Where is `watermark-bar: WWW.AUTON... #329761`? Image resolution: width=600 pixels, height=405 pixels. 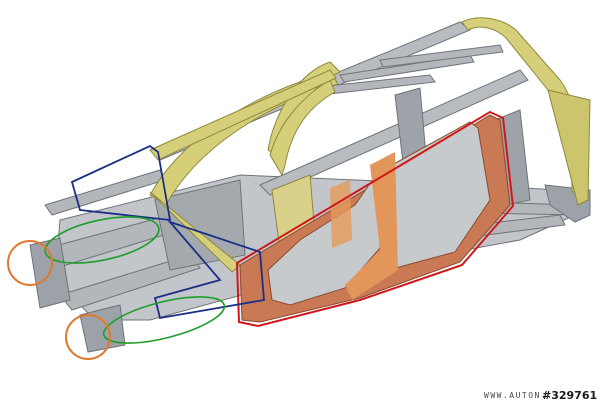 watermark-bar: WWW.AUTON... #329761 is located at coordinates (300, 397).